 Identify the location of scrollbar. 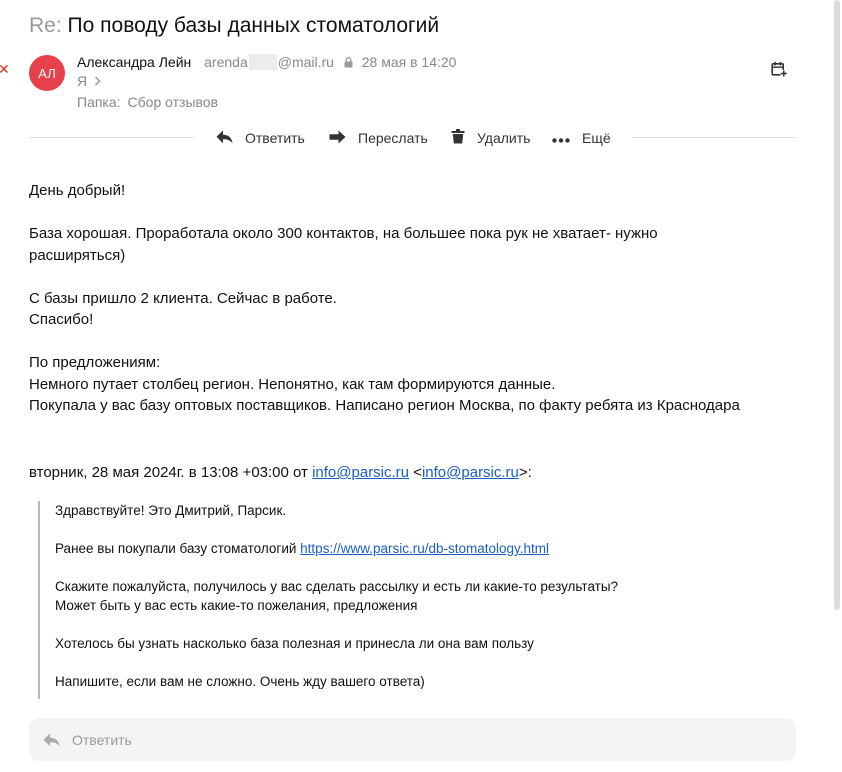
(837, 305).